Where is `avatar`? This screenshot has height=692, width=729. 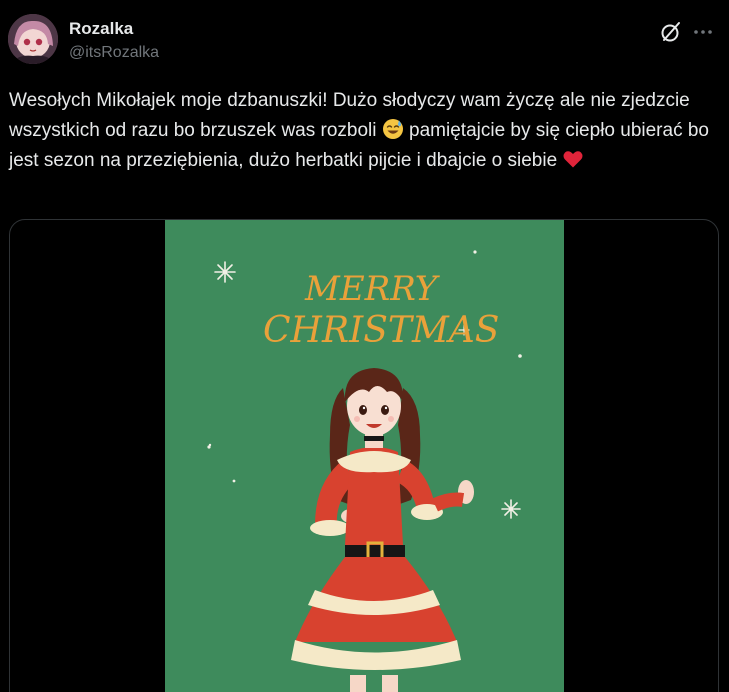
avatar is located at coordinates (33, 39).